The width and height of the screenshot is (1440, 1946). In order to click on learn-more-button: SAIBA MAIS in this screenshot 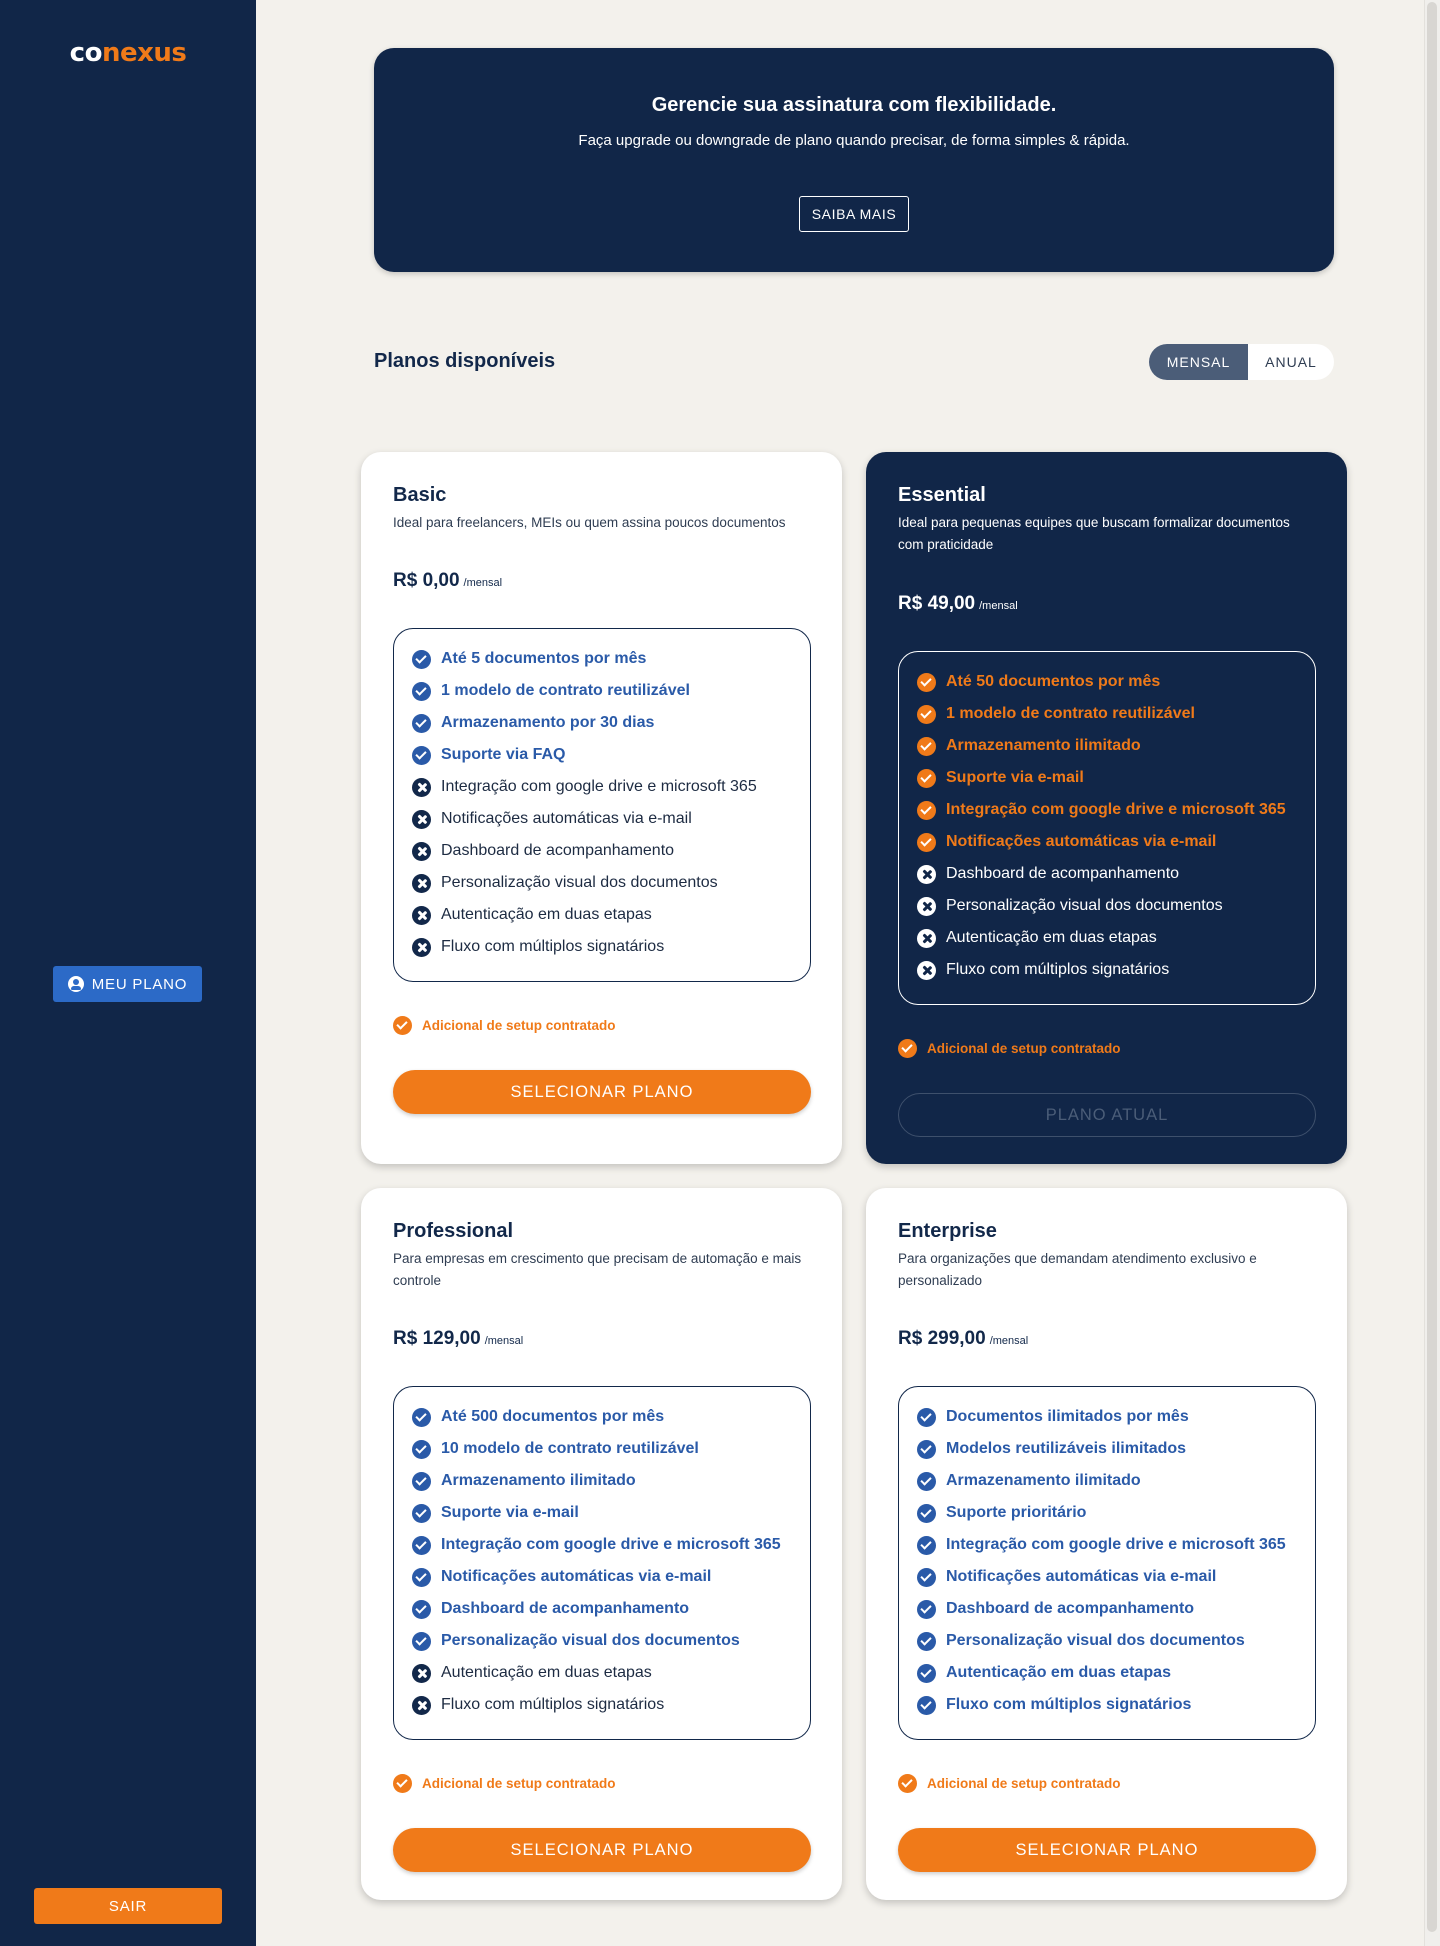, I will do `click(854, 214)`.